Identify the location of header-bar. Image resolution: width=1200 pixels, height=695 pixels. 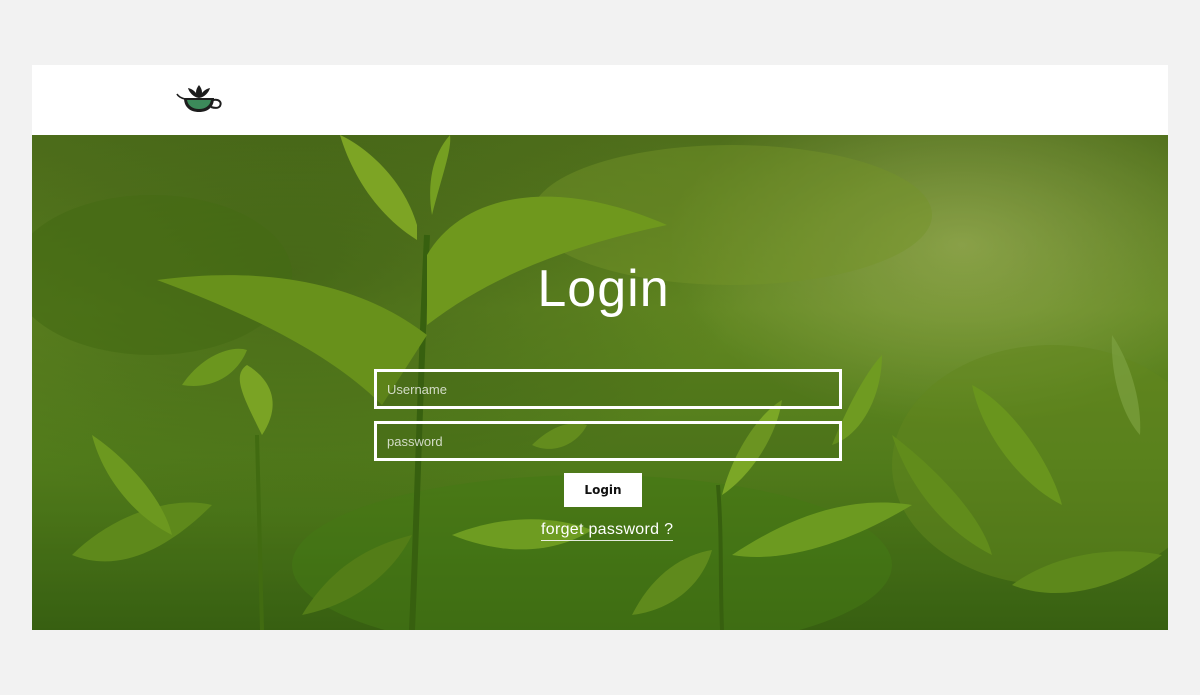
(600, 100).